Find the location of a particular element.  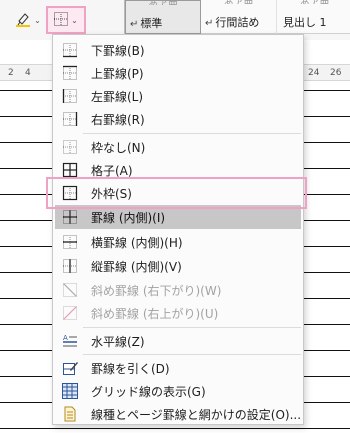

selection-highlight-frame is located at coordinates (176, 193).